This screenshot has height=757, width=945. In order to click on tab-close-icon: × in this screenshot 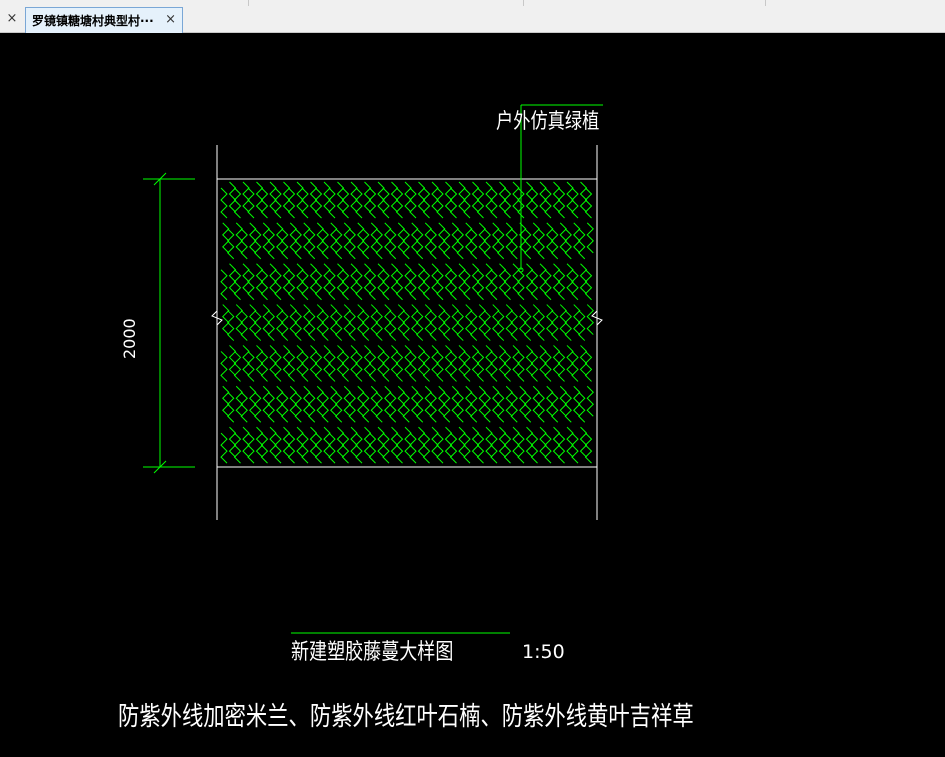, I will do `click(170, 19)`.